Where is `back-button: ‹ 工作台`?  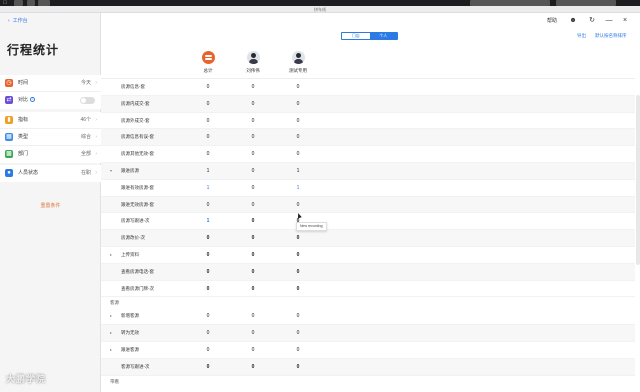 back-button: ‹ 工作台 is located at coordinates (18, 21).